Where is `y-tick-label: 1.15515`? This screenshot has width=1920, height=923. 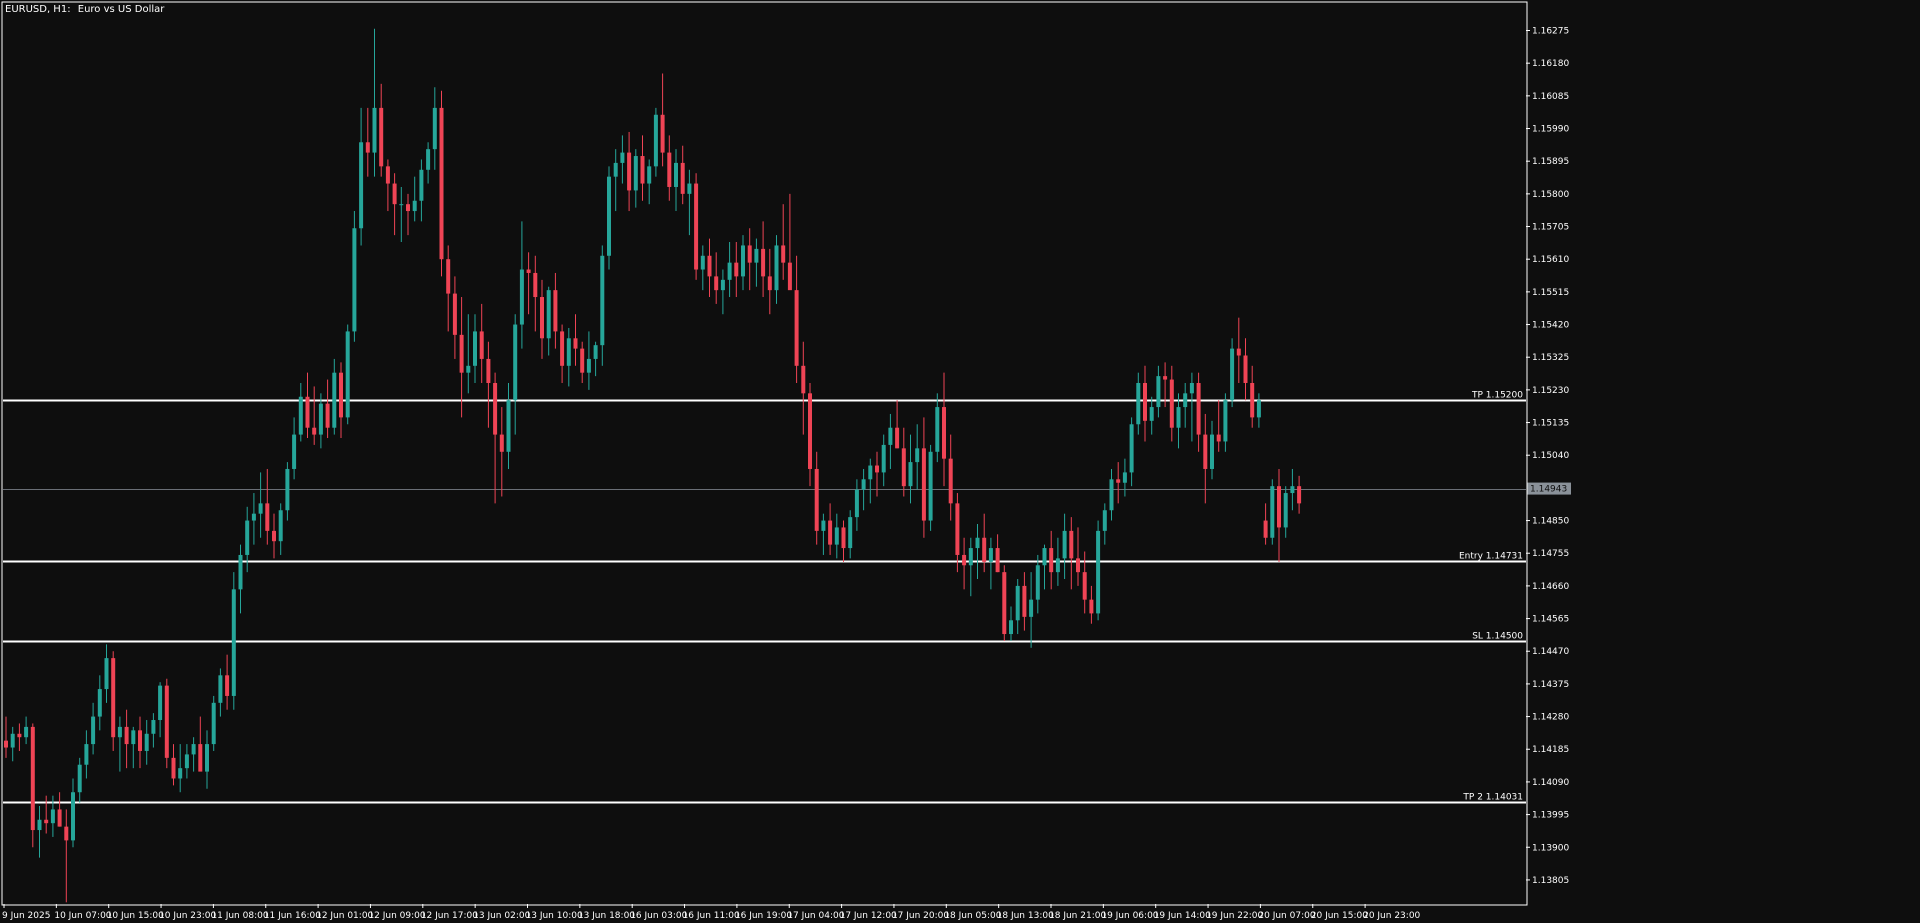
y-tick-label: 1.15515 is located at coordinates (1550, 293).